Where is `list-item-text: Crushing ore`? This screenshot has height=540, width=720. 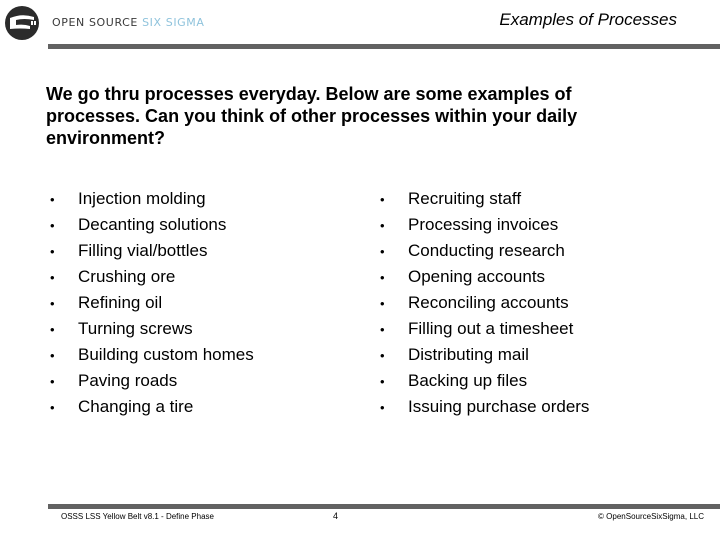
list-item-text: Crushing ore is located at coordinates (127, 276).